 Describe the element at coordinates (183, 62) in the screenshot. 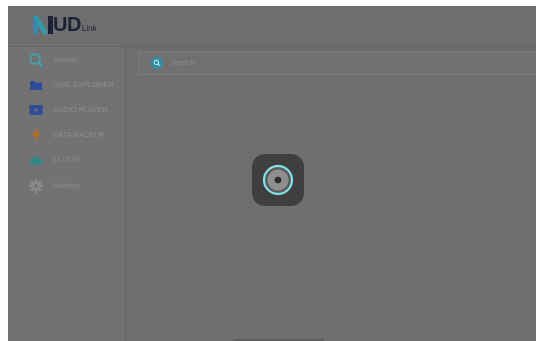

I see `search-placeholder: Search` at that location.